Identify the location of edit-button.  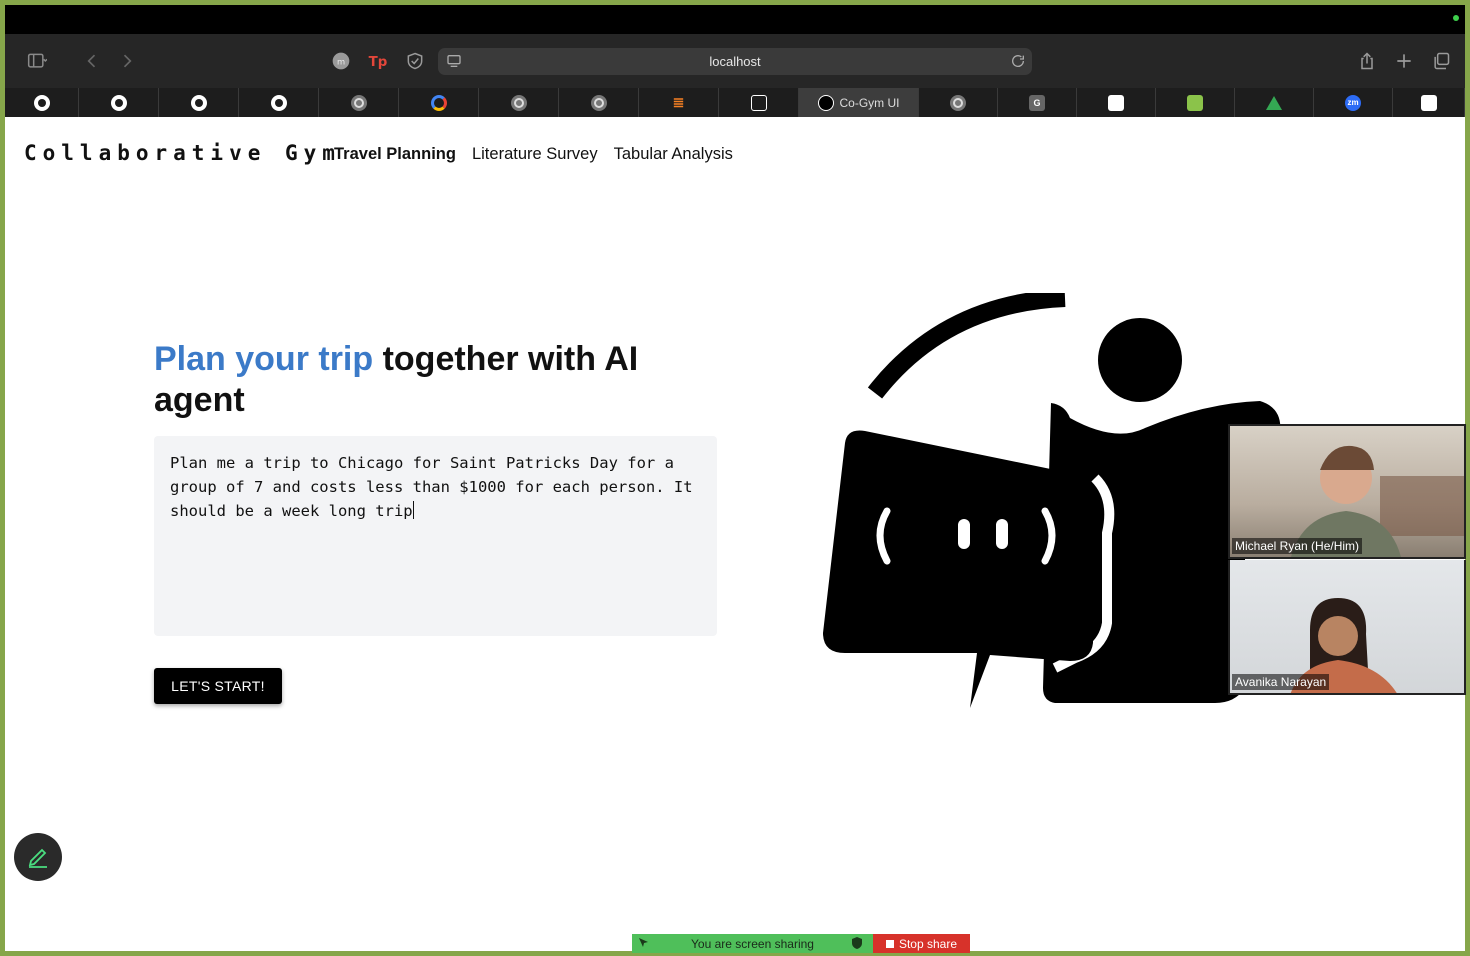
(38, 857).